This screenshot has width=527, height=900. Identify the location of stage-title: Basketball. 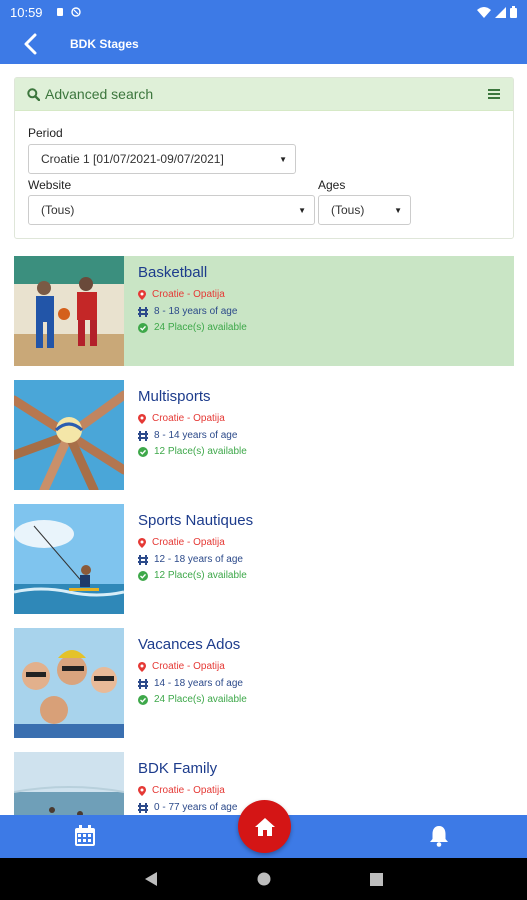
(173, 272).